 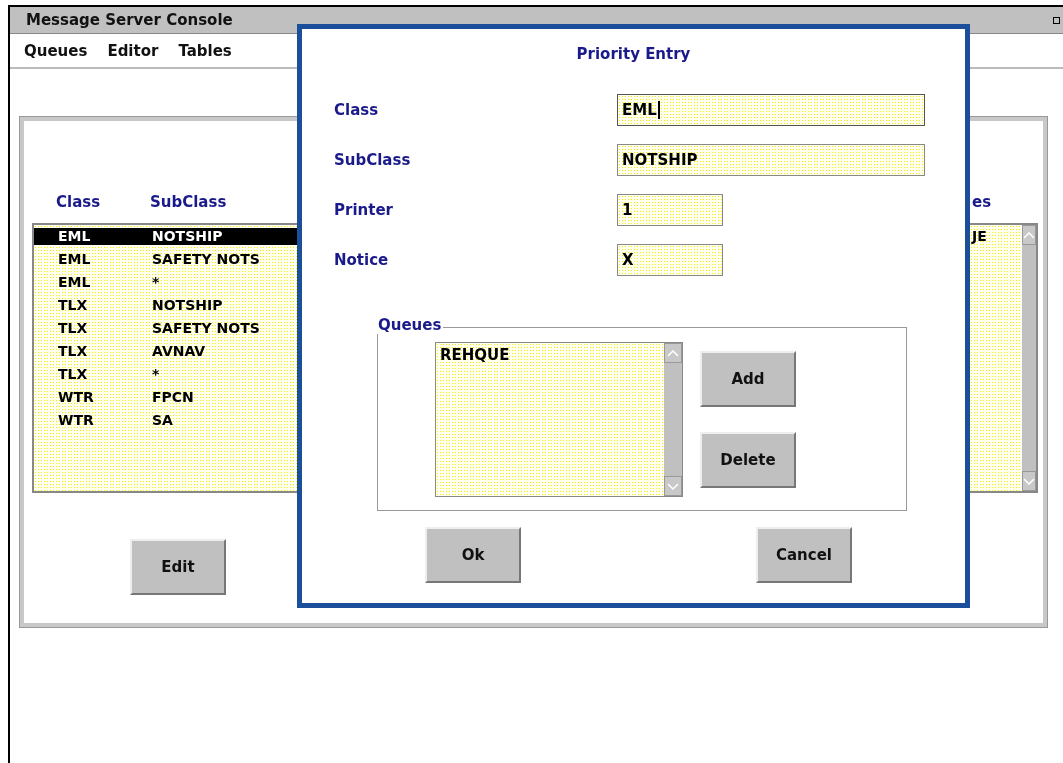 What do you see at coordinates (357, 110) in the screenshot?
I see `field-label: Class` at bounding box center [357, 110].